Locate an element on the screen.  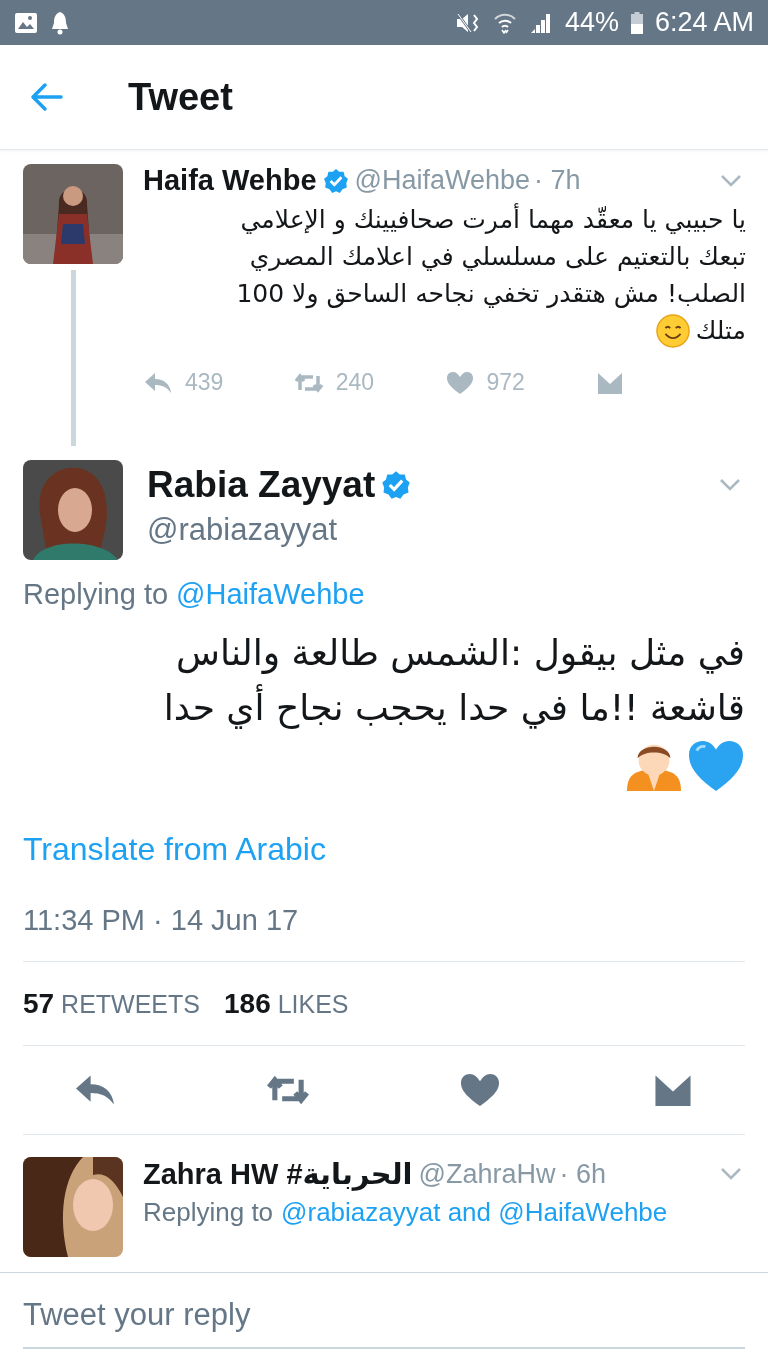
smiling-emoji-icon is located at coordinates (672, 330).